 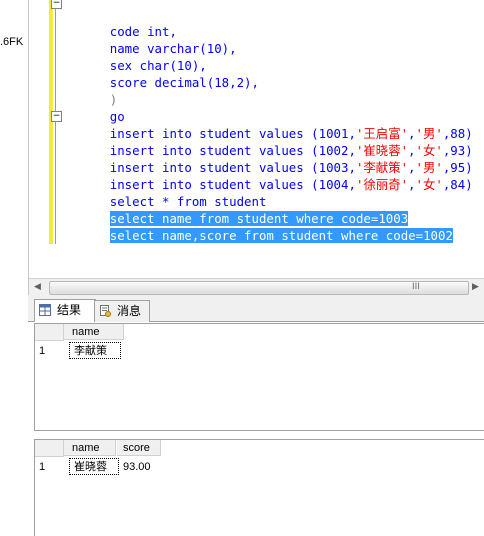 I want to click on horizontal-scrollbar: ◀ III ▶, so click(x=256, y=287).